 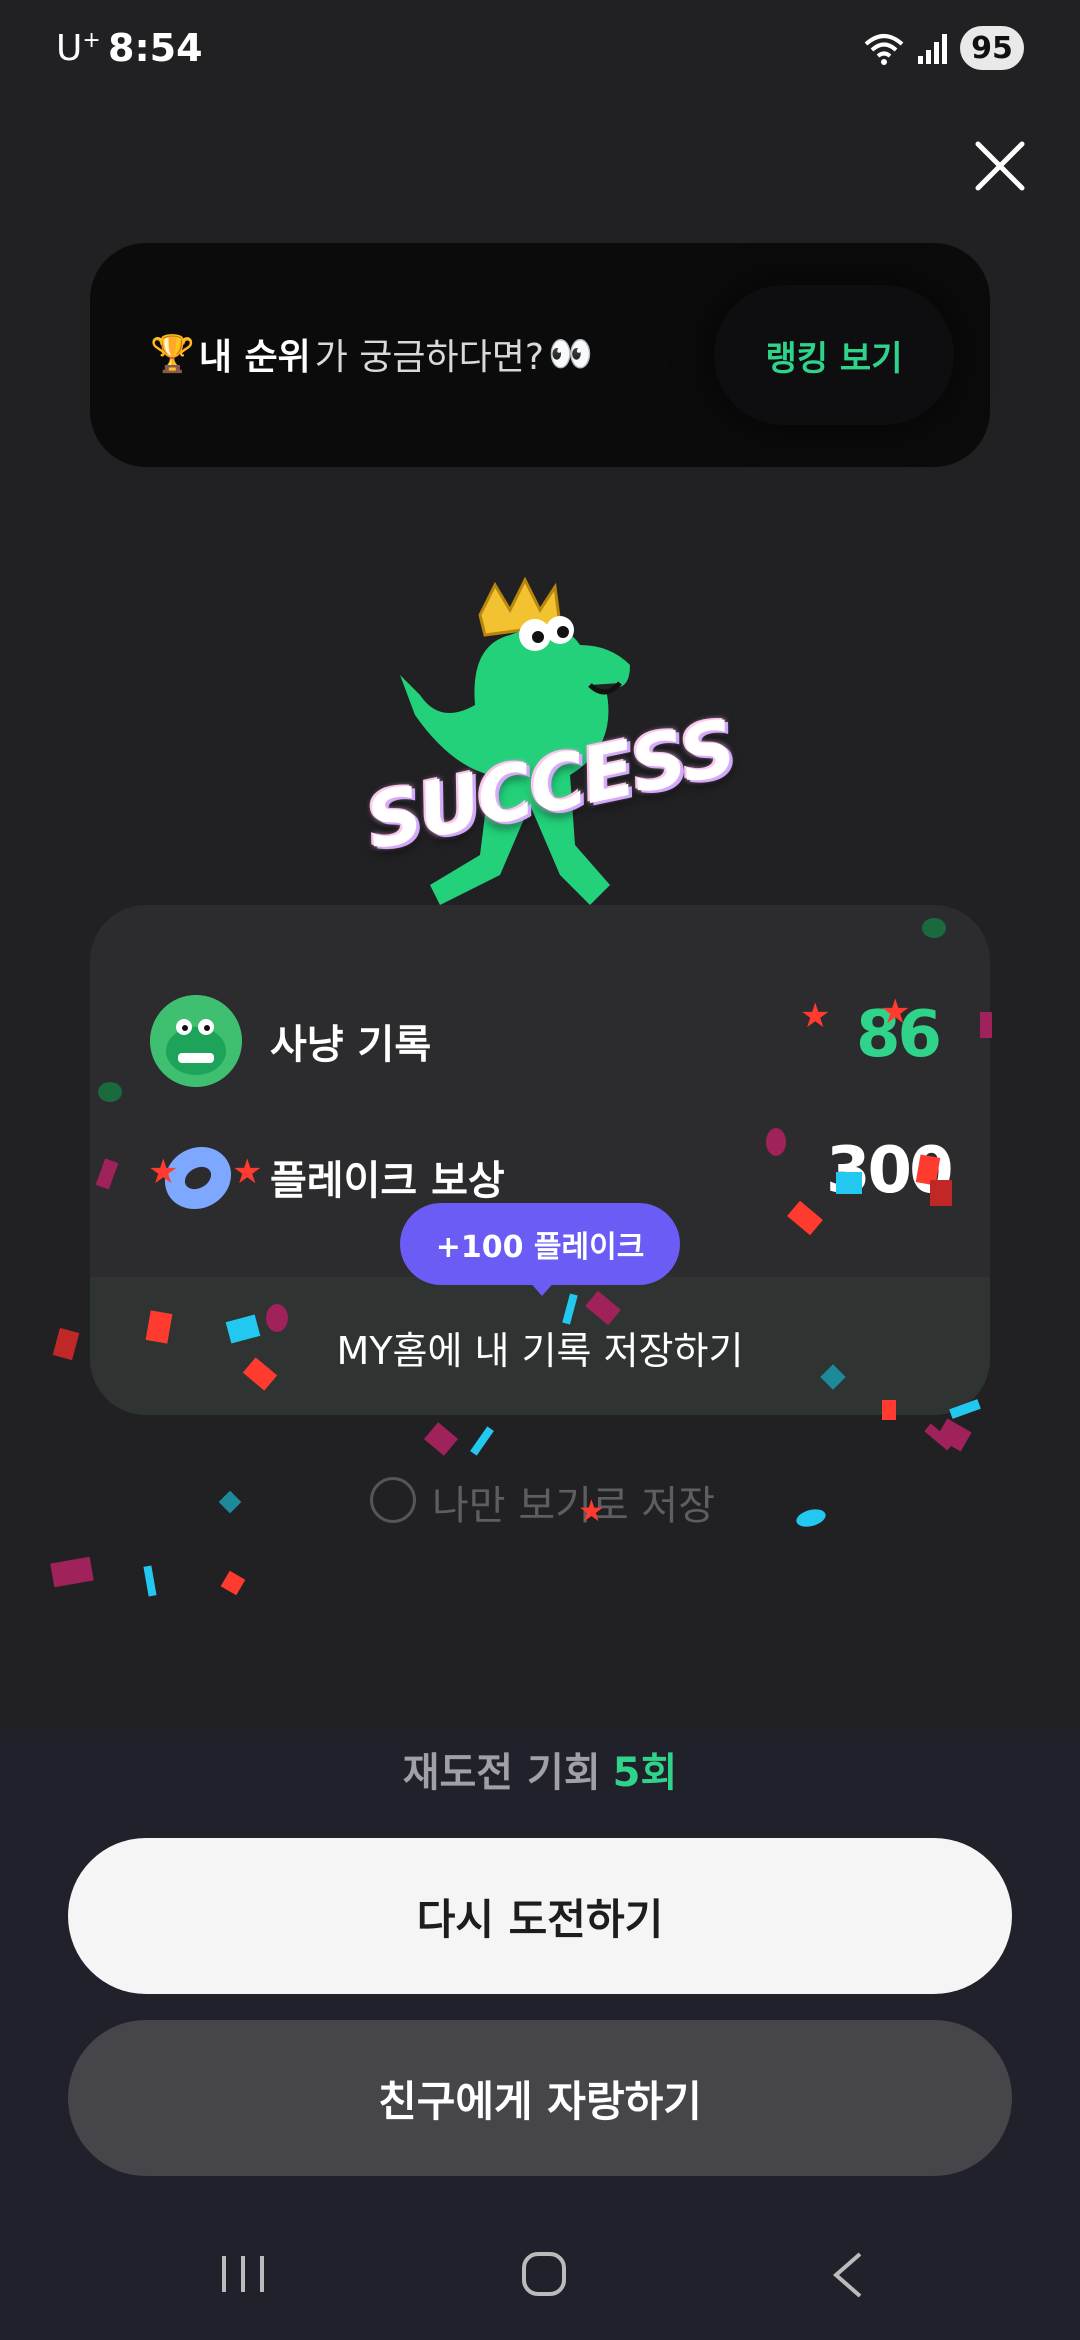 What do you see at coordinates (196, 1041) in the screenshot?
I see `dinosaur-avatar-icon` at bounding box center [196, 1041].